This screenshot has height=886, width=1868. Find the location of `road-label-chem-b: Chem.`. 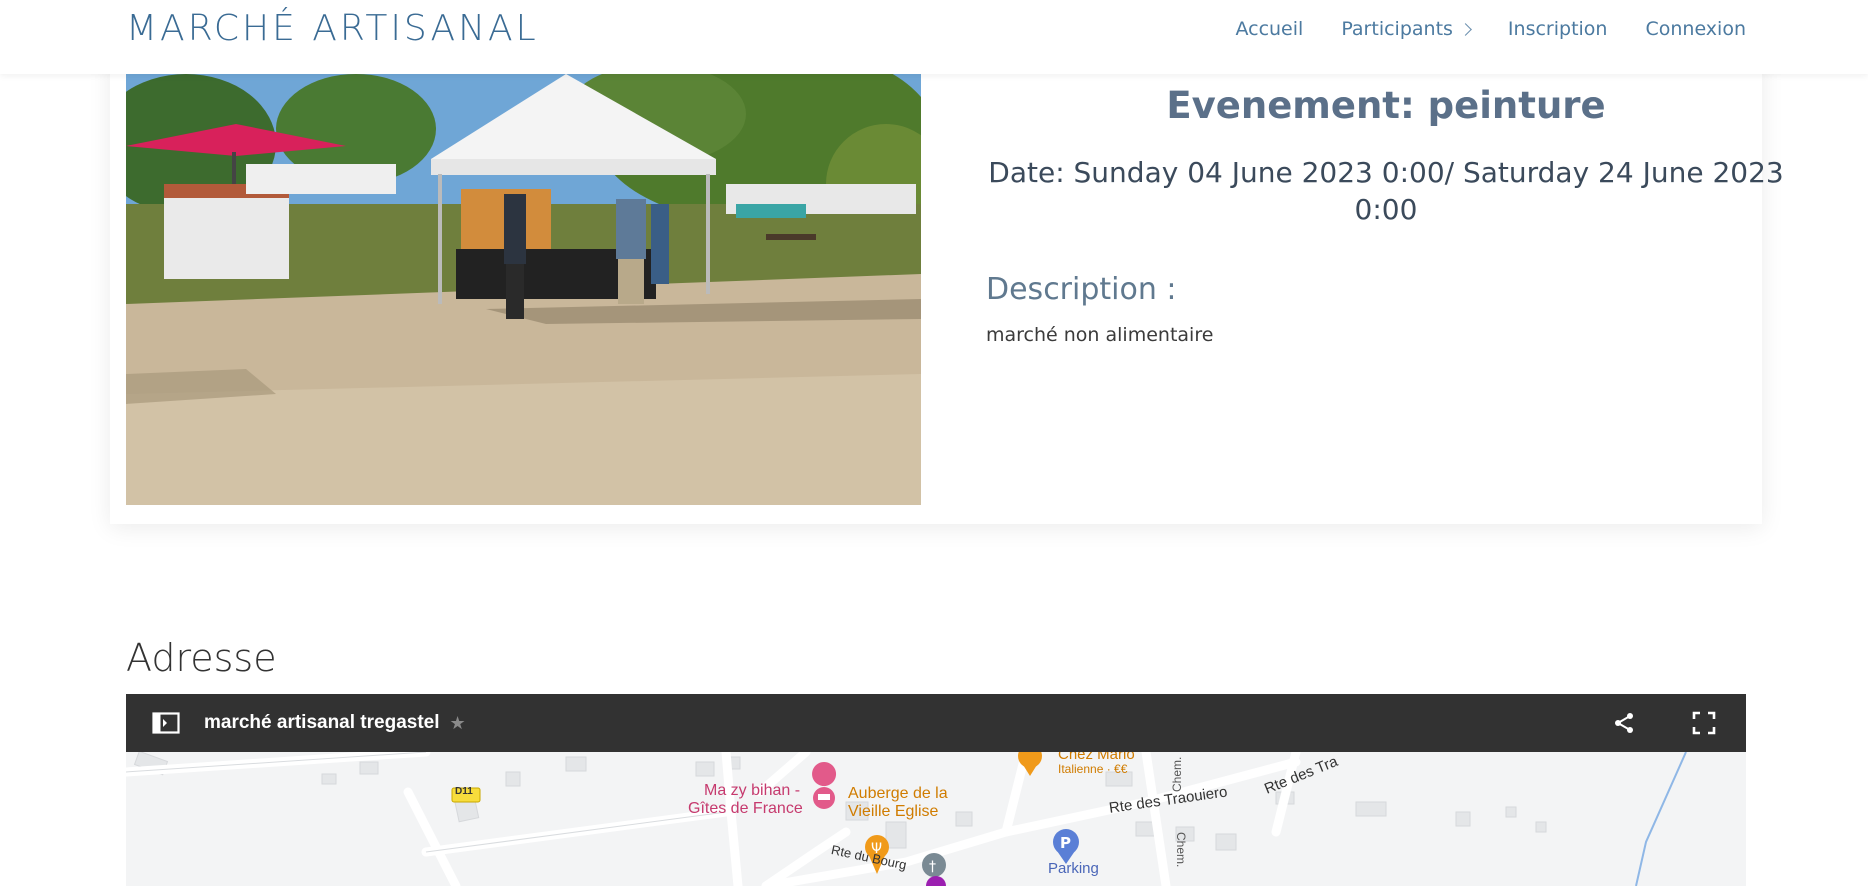

road-label-chem-b: Chem. is located at coordinates (1181, 850).